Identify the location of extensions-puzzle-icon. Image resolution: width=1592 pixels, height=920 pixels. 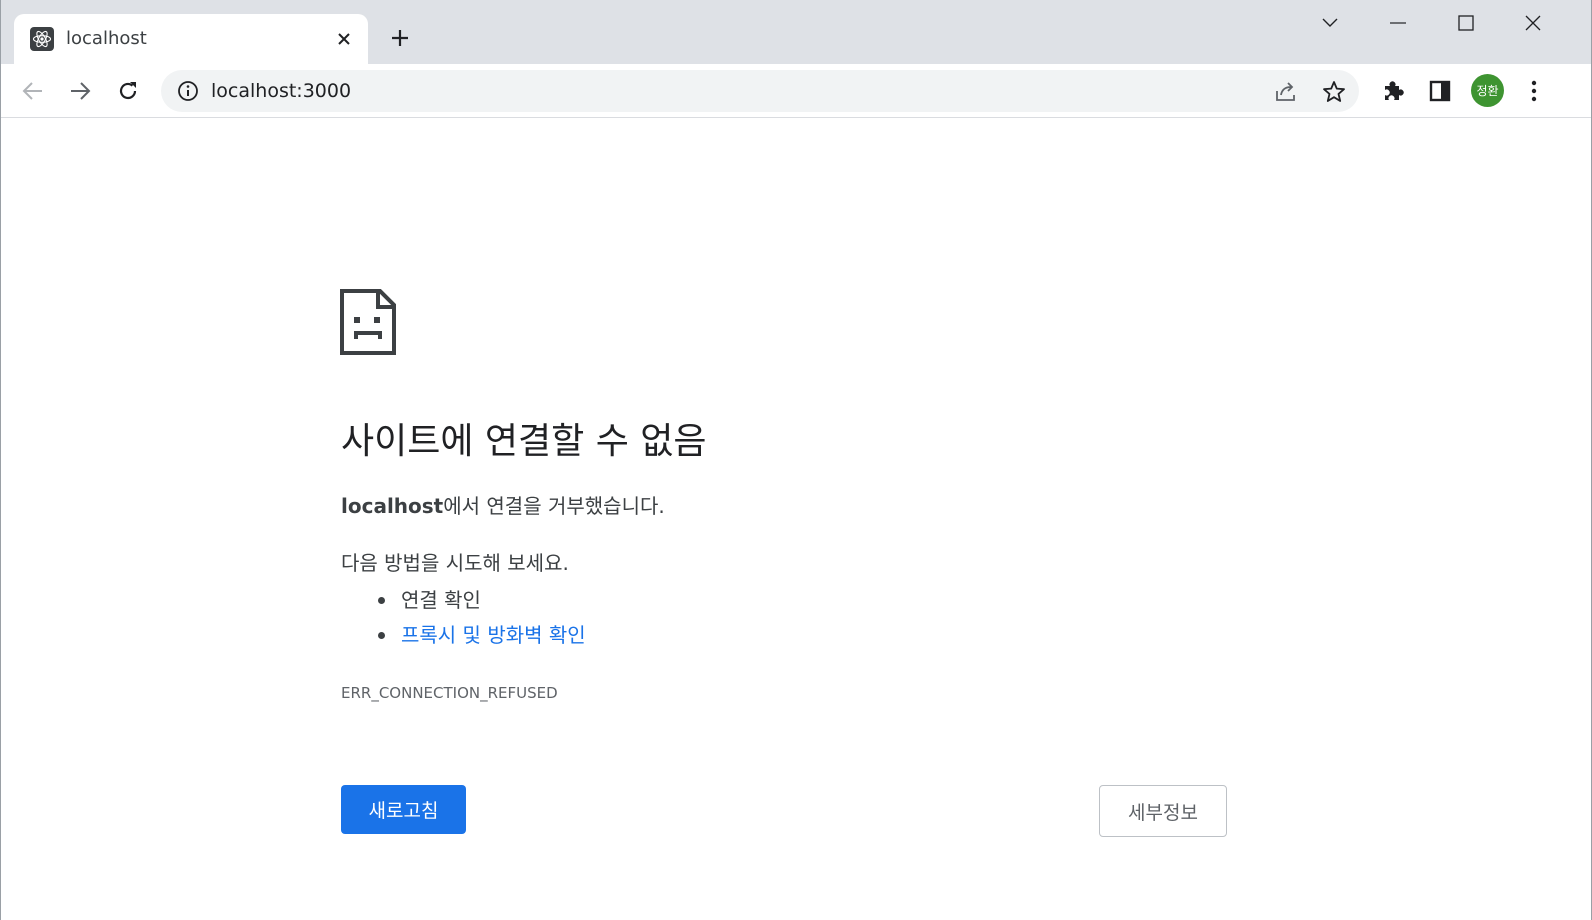
(1393, 91).